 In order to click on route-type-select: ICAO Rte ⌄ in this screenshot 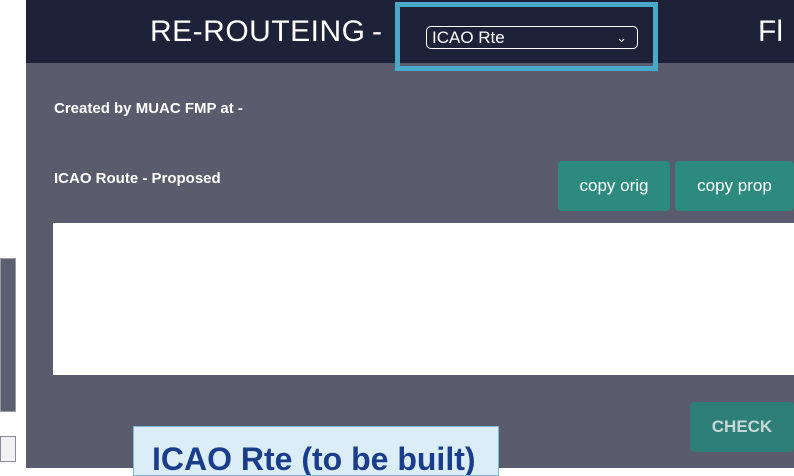, I will do `click(532, 37)`.